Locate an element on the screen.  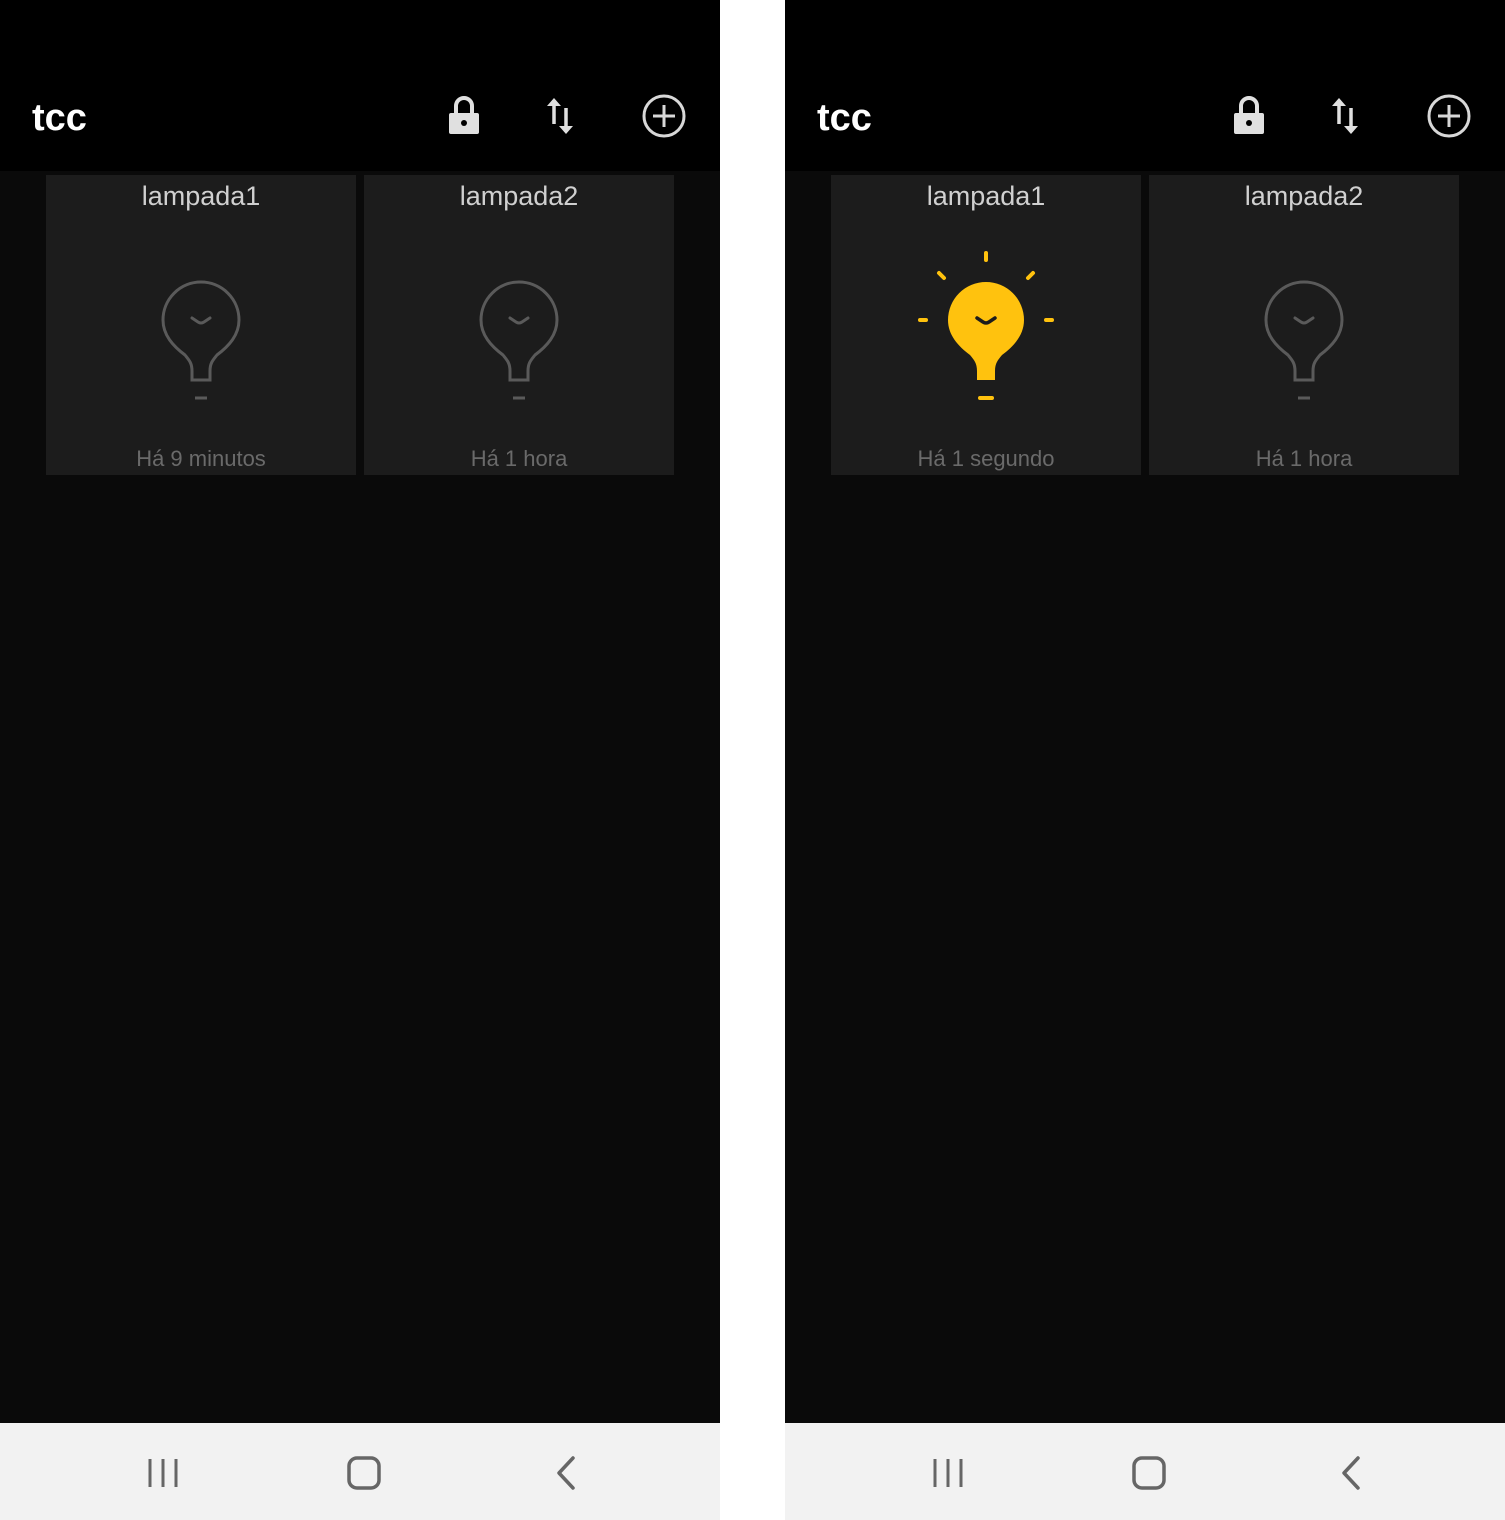
last-updated-label: Há 1 segundo is located at coordinates (986, 458).